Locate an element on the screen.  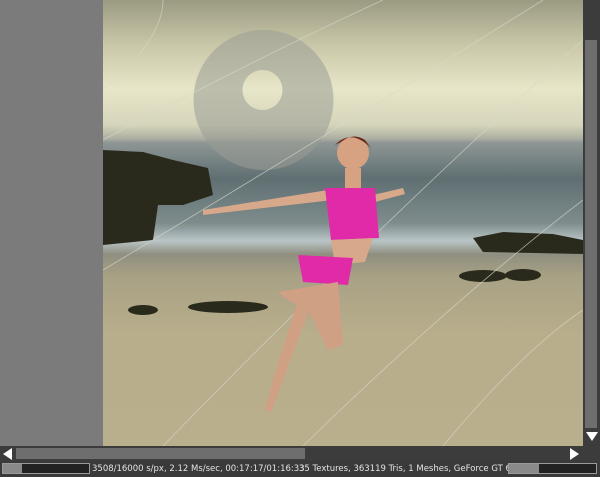
scroll-right-arrow-icon is located at coordinates (574, 454).